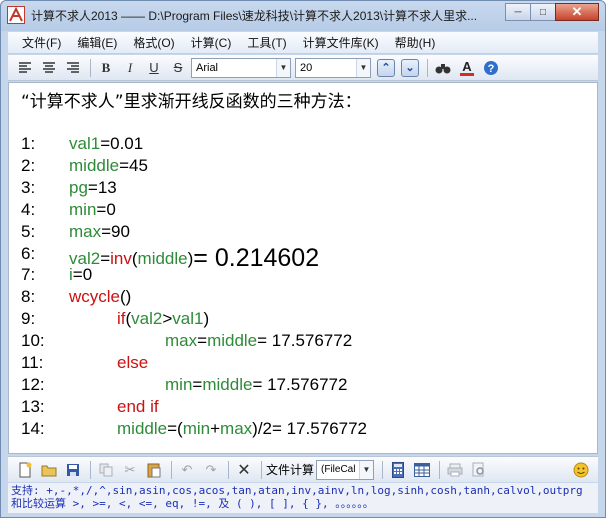 The image size is (606, 518). I want to click on copy-icon, so click(106, 470).